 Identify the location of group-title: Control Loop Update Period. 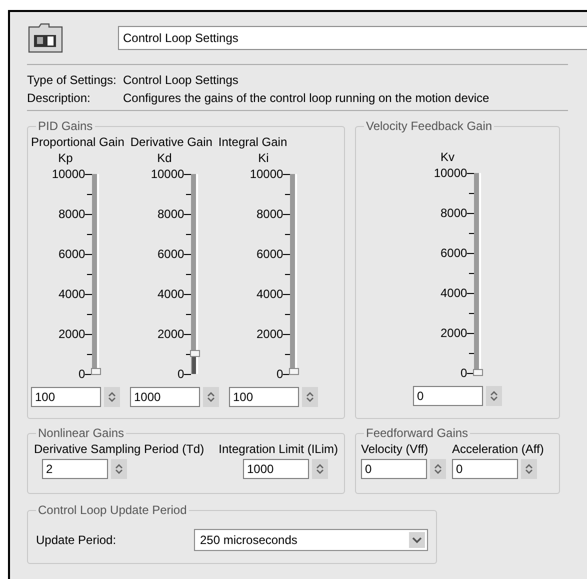
(112, 510).